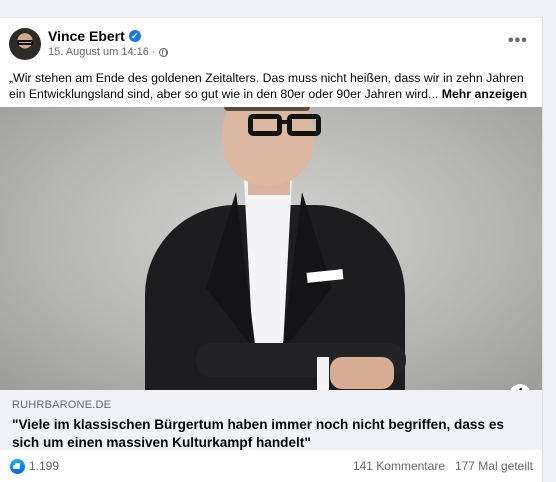 The height and width of the screenshot is (482, 556). I want to click on more-options-button: •••, so click(518, 41).